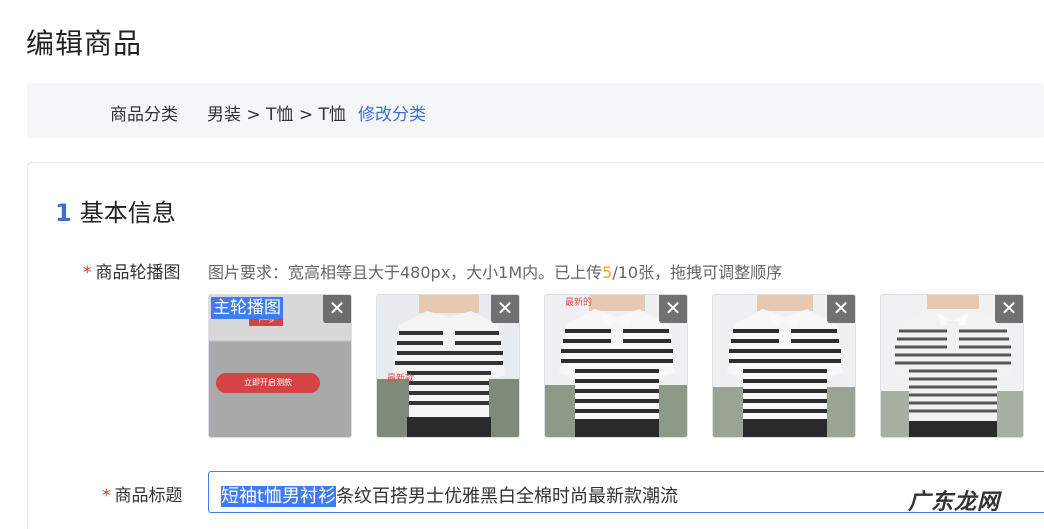  I want to click on selected-title-text: 短袖t恤男衬衫, so click(279, 496).